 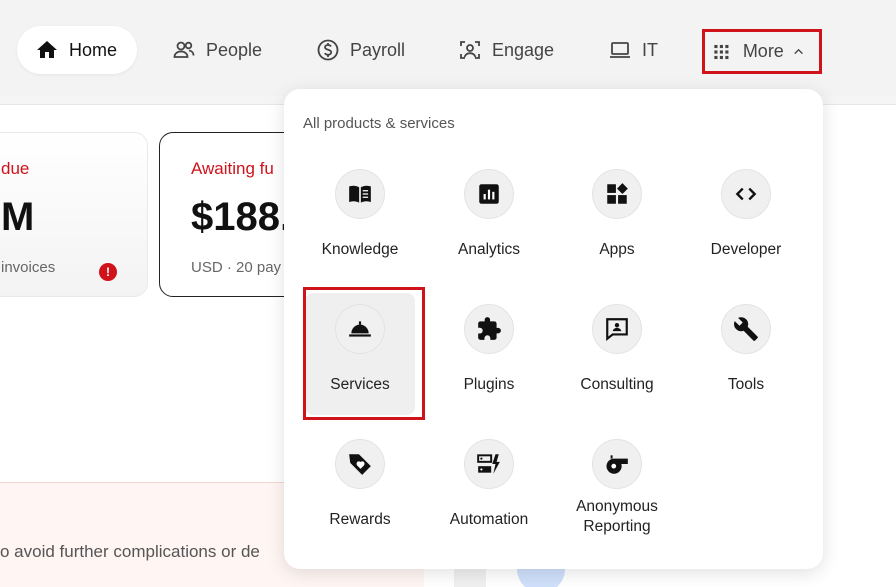 What do you see at coordinates (617, 330) in the screenshot?
I see `consulting-icon` at bounding box center [617, 330].